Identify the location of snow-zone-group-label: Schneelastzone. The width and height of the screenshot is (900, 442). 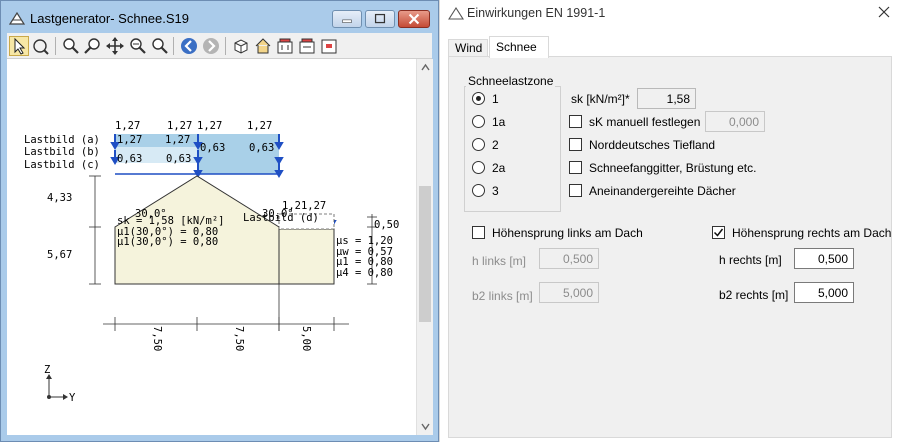
(511, 81).